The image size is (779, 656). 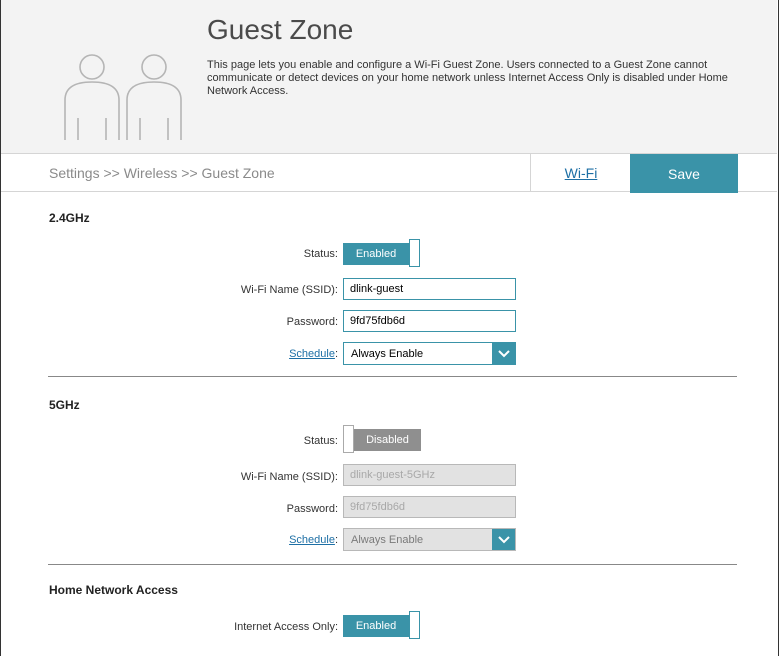 I want to click on schedule-link-24ghz: Schedule:, so click(x=313, y=354).